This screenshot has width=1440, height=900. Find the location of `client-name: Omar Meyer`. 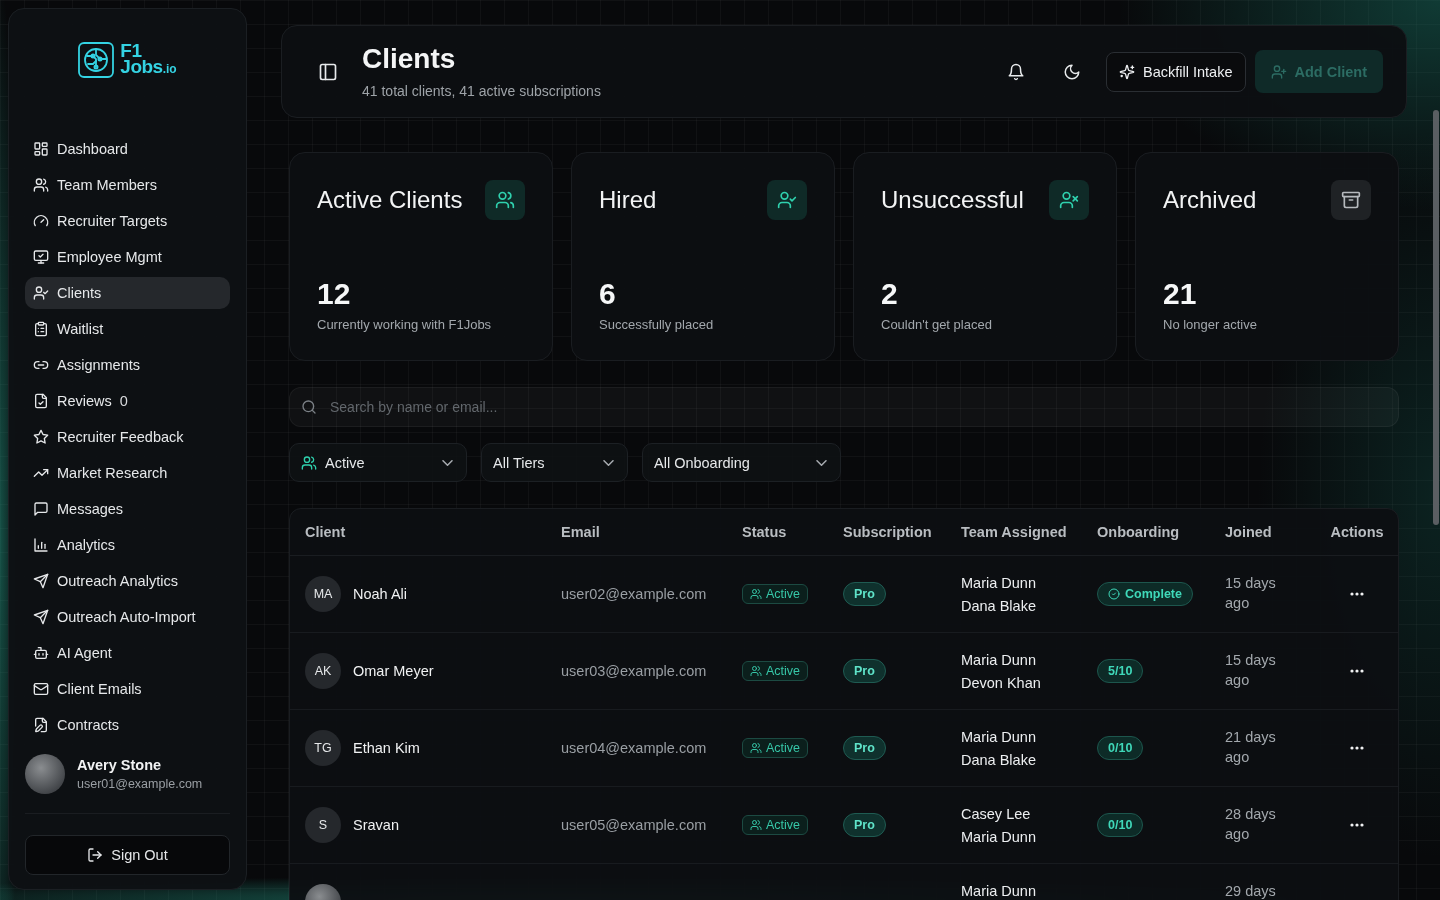

client-name: Omar Meyer is located at coordinates (393, 671).